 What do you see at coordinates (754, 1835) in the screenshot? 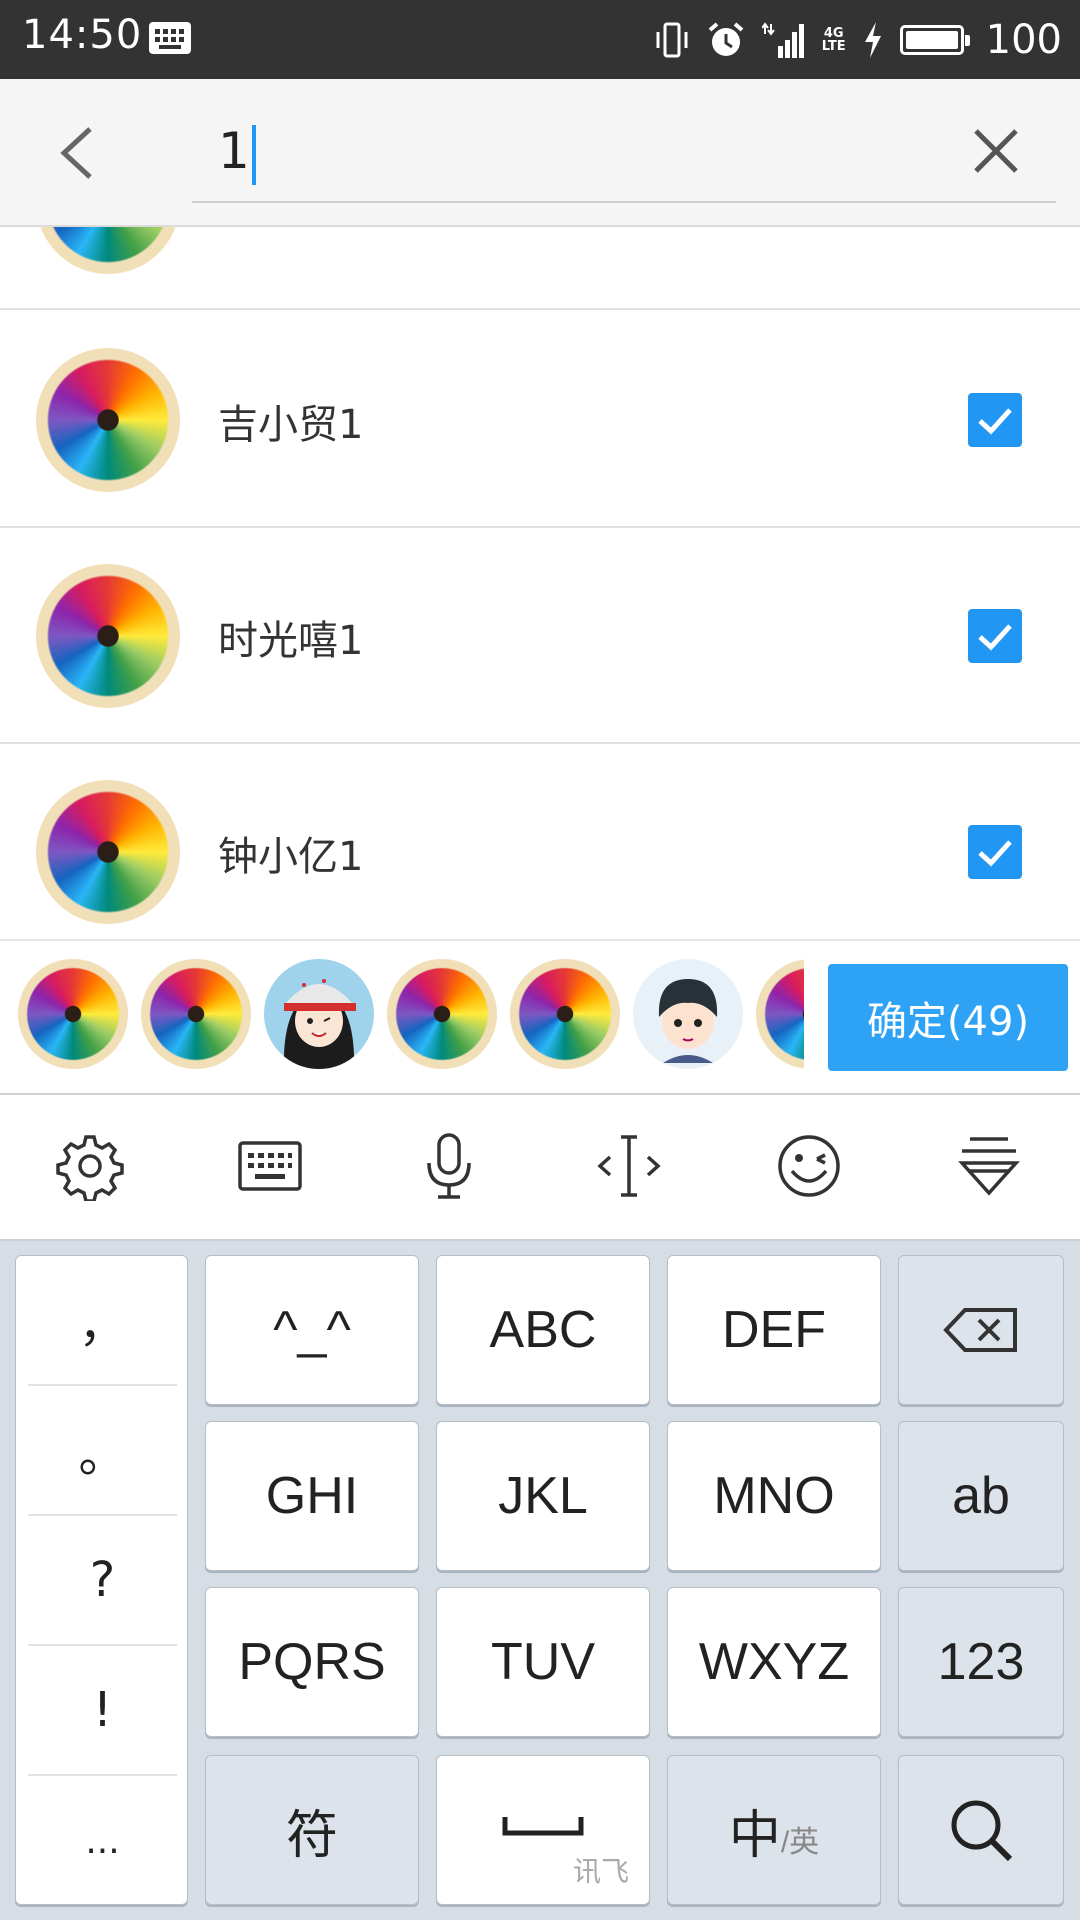
I see `lang-main-label: 中` at bounding box center [754, 1835].